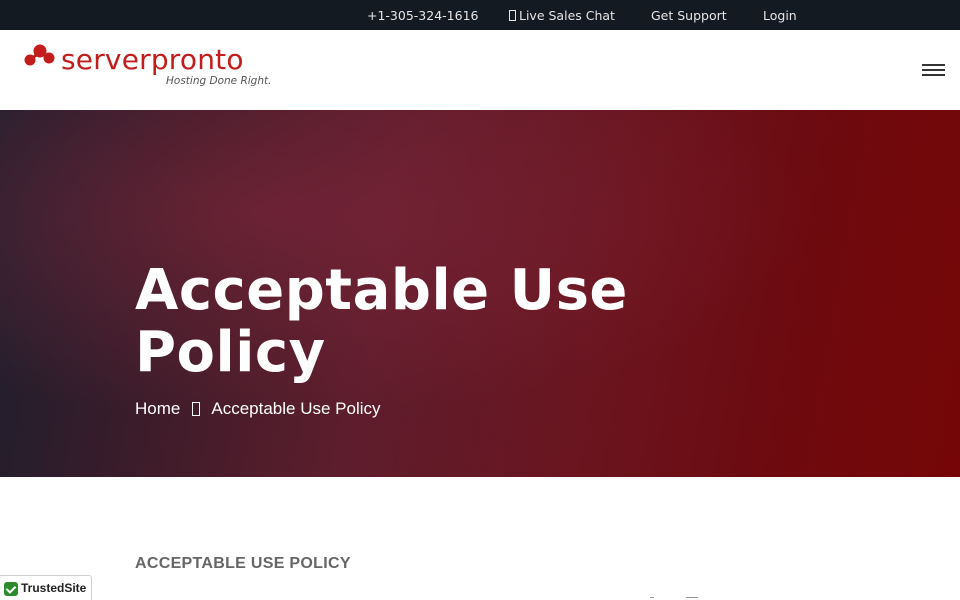 The width and height of the screenshot is (960, 600). Describe the element at coordinates (689, 15) in the screenshot. I see `get-support-link: Get Support` at that location.